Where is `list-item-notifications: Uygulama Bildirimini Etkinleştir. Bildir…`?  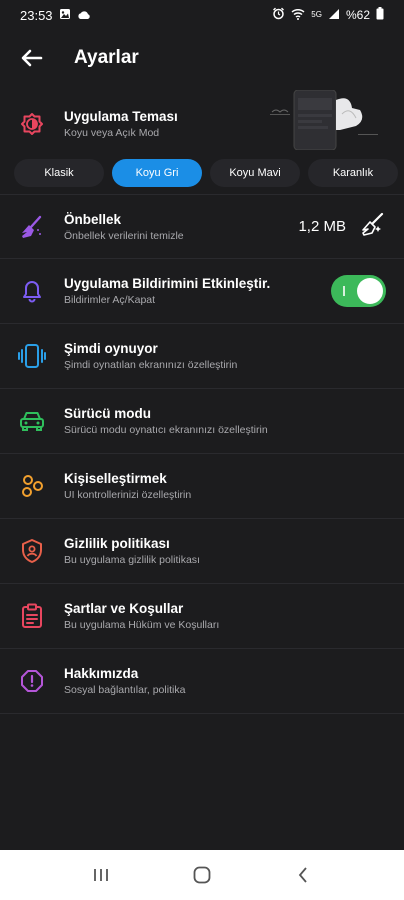 list-item-notifications: Uygulama Bildirimini Etkinleştir. Bildir… is located at coordinates (202, 291).